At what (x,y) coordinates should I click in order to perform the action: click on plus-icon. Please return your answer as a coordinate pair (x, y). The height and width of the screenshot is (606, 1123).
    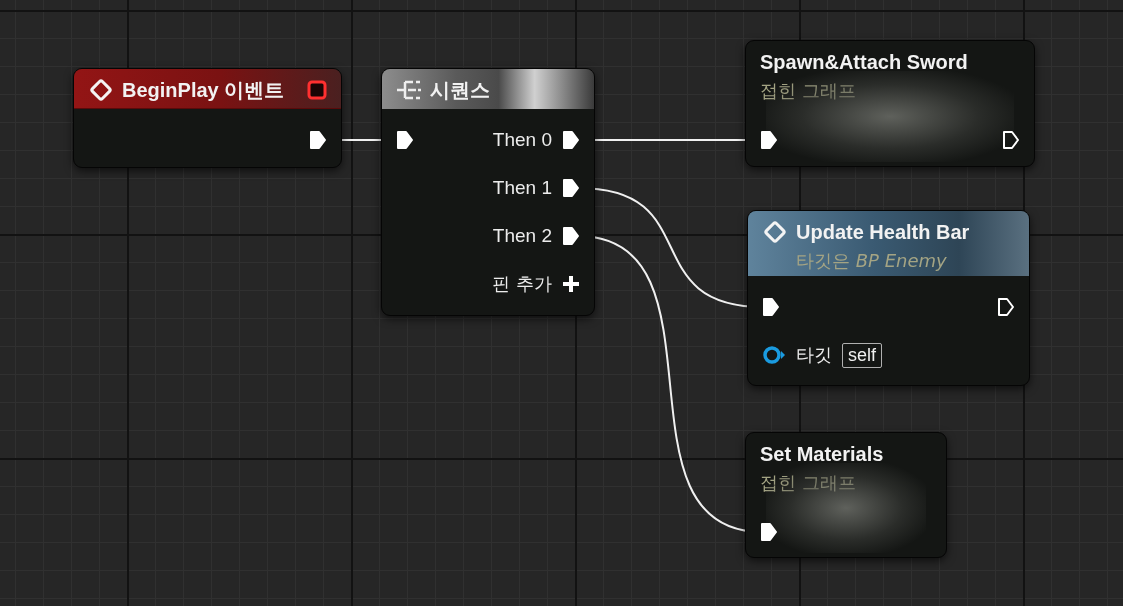
    Looking at the image, I should click on (571, 284).